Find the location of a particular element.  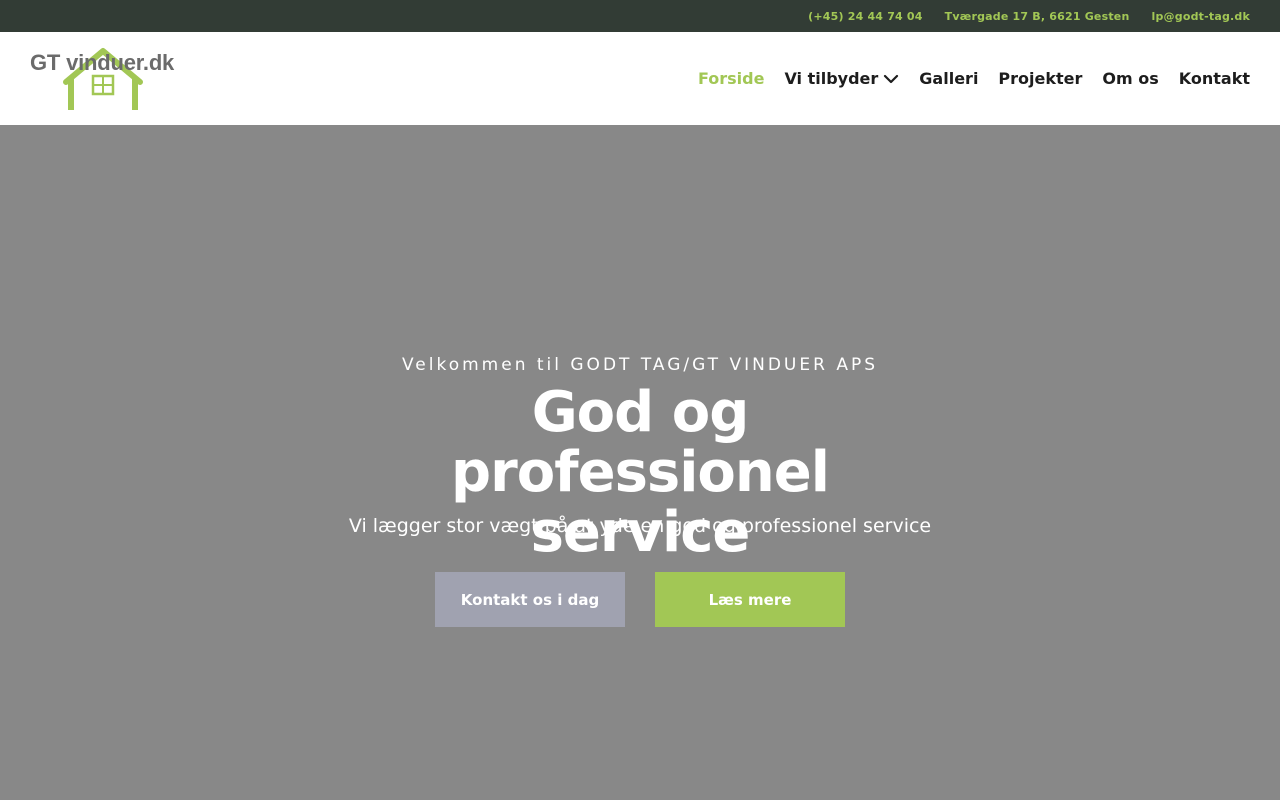

chevron-down-icon is located at coordinates (891, 78).